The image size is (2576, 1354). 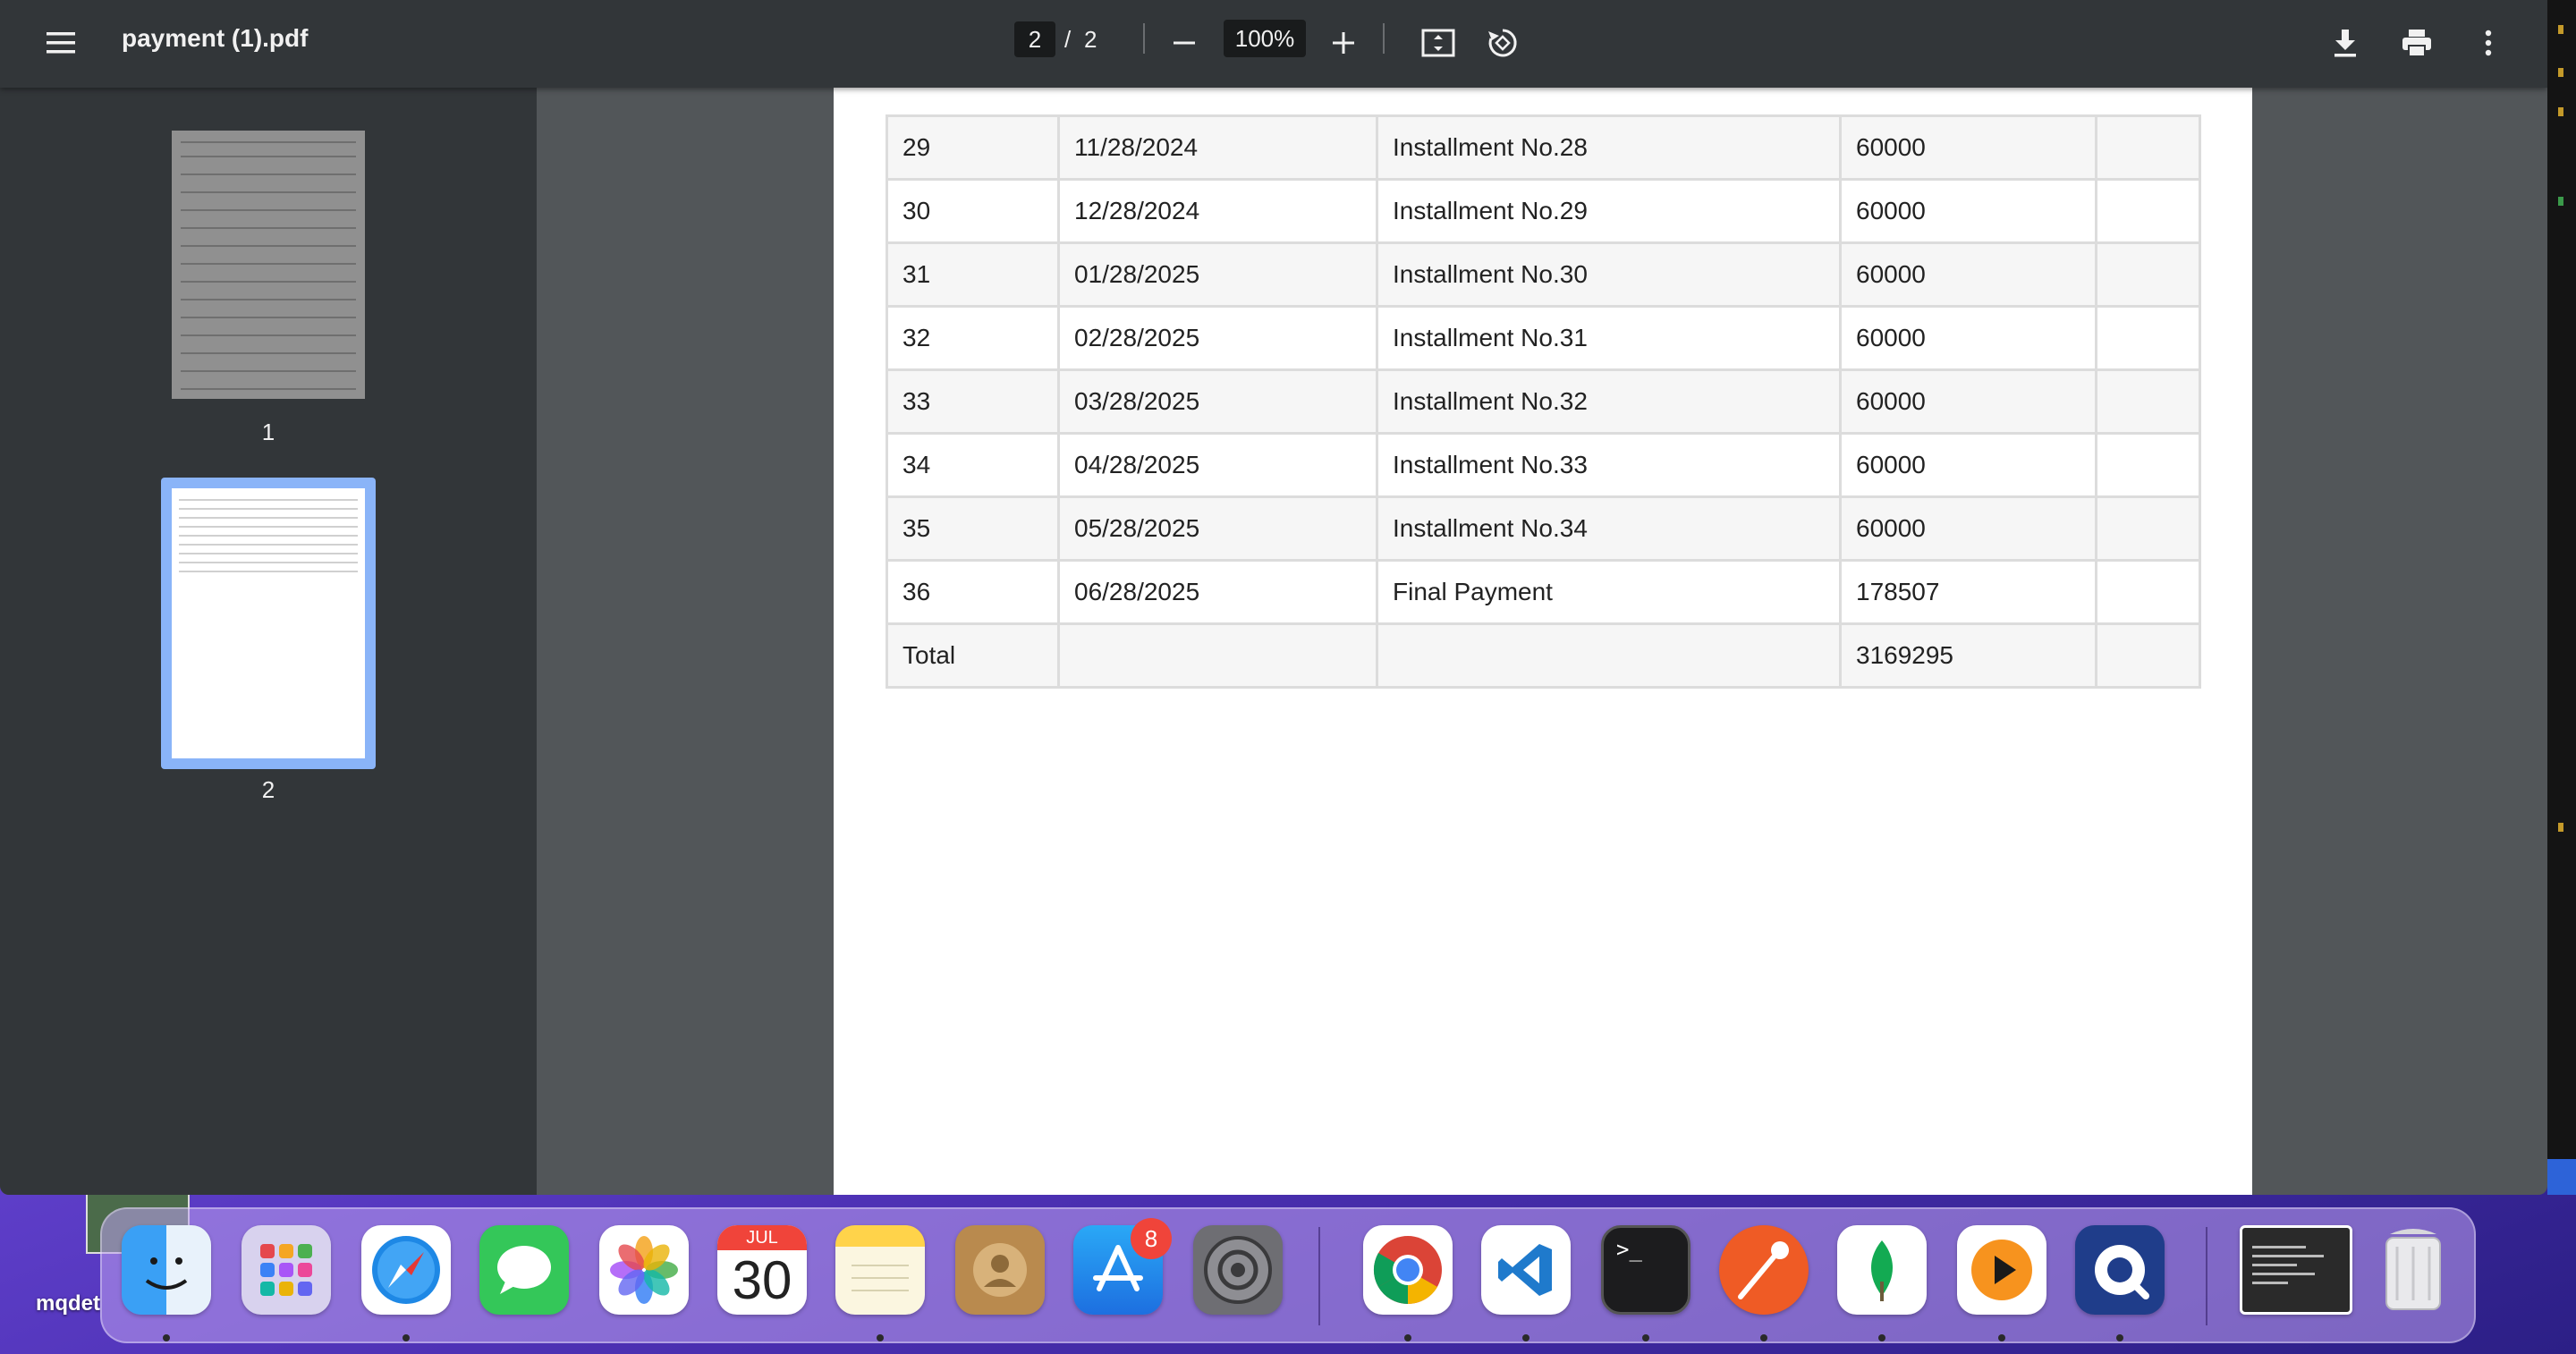 What do you see at coordinates (762, 1237) in the screenshot?
I see `calendar-month: JUL` at bounding box center [762, 1237].